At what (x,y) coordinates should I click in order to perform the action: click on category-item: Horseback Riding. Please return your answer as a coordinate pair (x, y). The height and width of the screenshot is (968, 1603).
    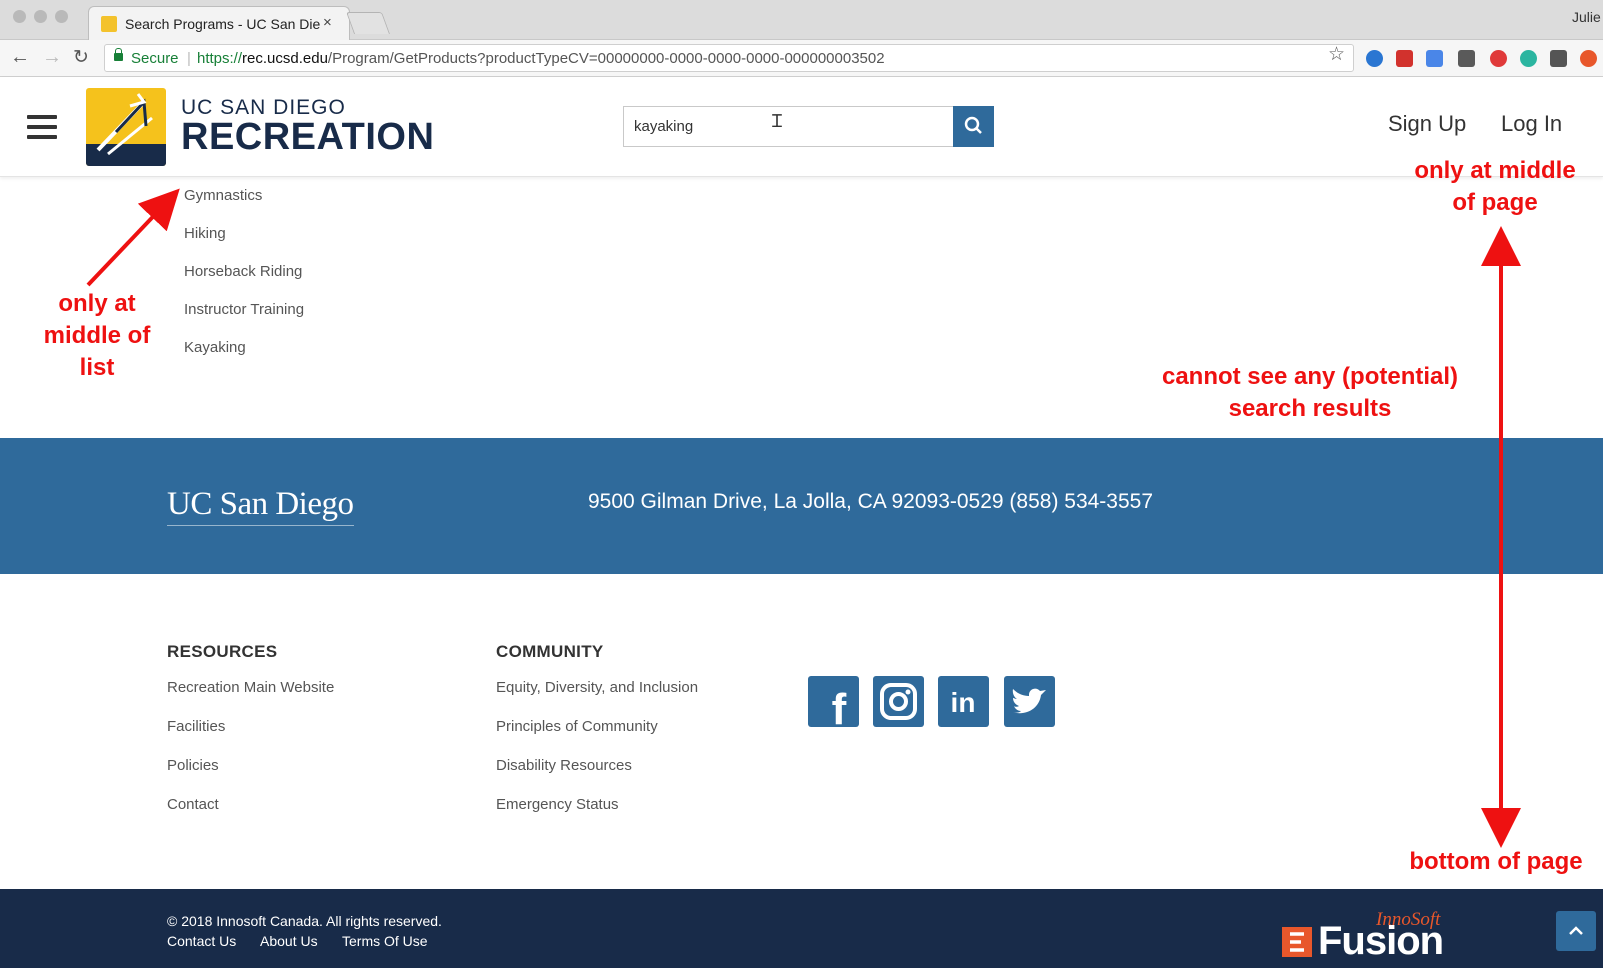
    Looking at the image, I should click on (244, 282).